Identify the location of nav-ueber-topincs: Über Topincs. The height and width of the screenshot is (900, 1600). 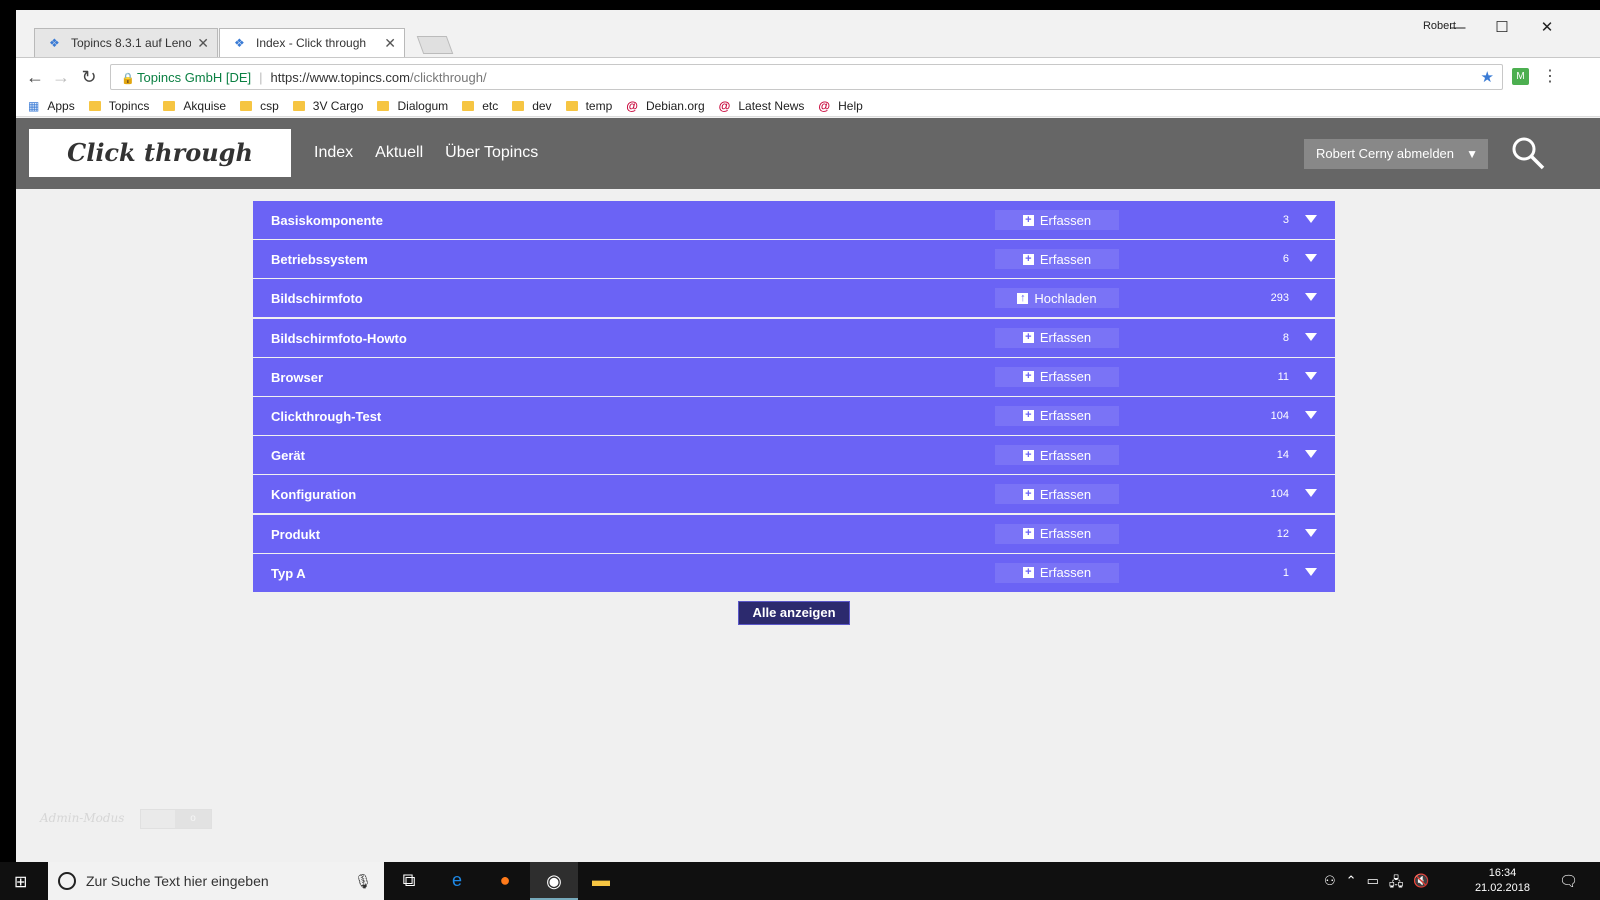
(491, 153).